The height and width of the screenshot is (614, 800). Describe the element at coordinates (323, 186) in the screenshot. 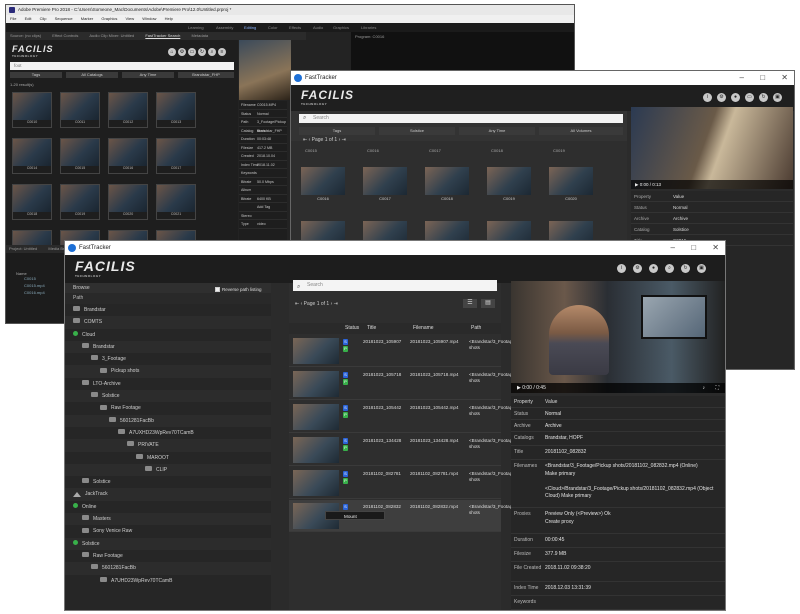

I see `ft2-thumb: C0016` at that location.